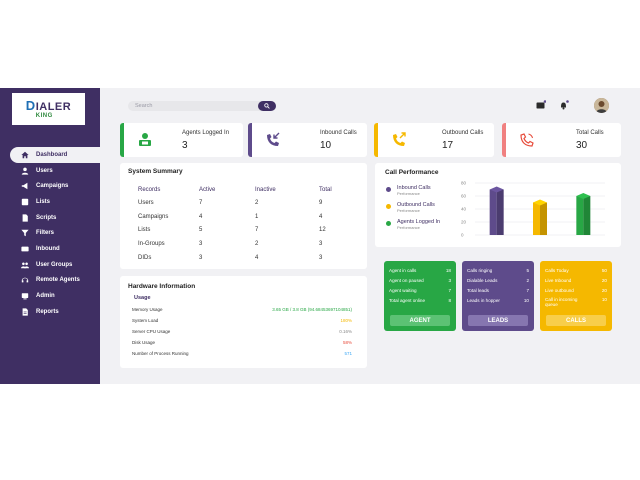 This screenshot has height=480, width=640. Describe the element at coordinates (153, 216) in the screenshot. I see `table-cell: Campaigns` at that location.